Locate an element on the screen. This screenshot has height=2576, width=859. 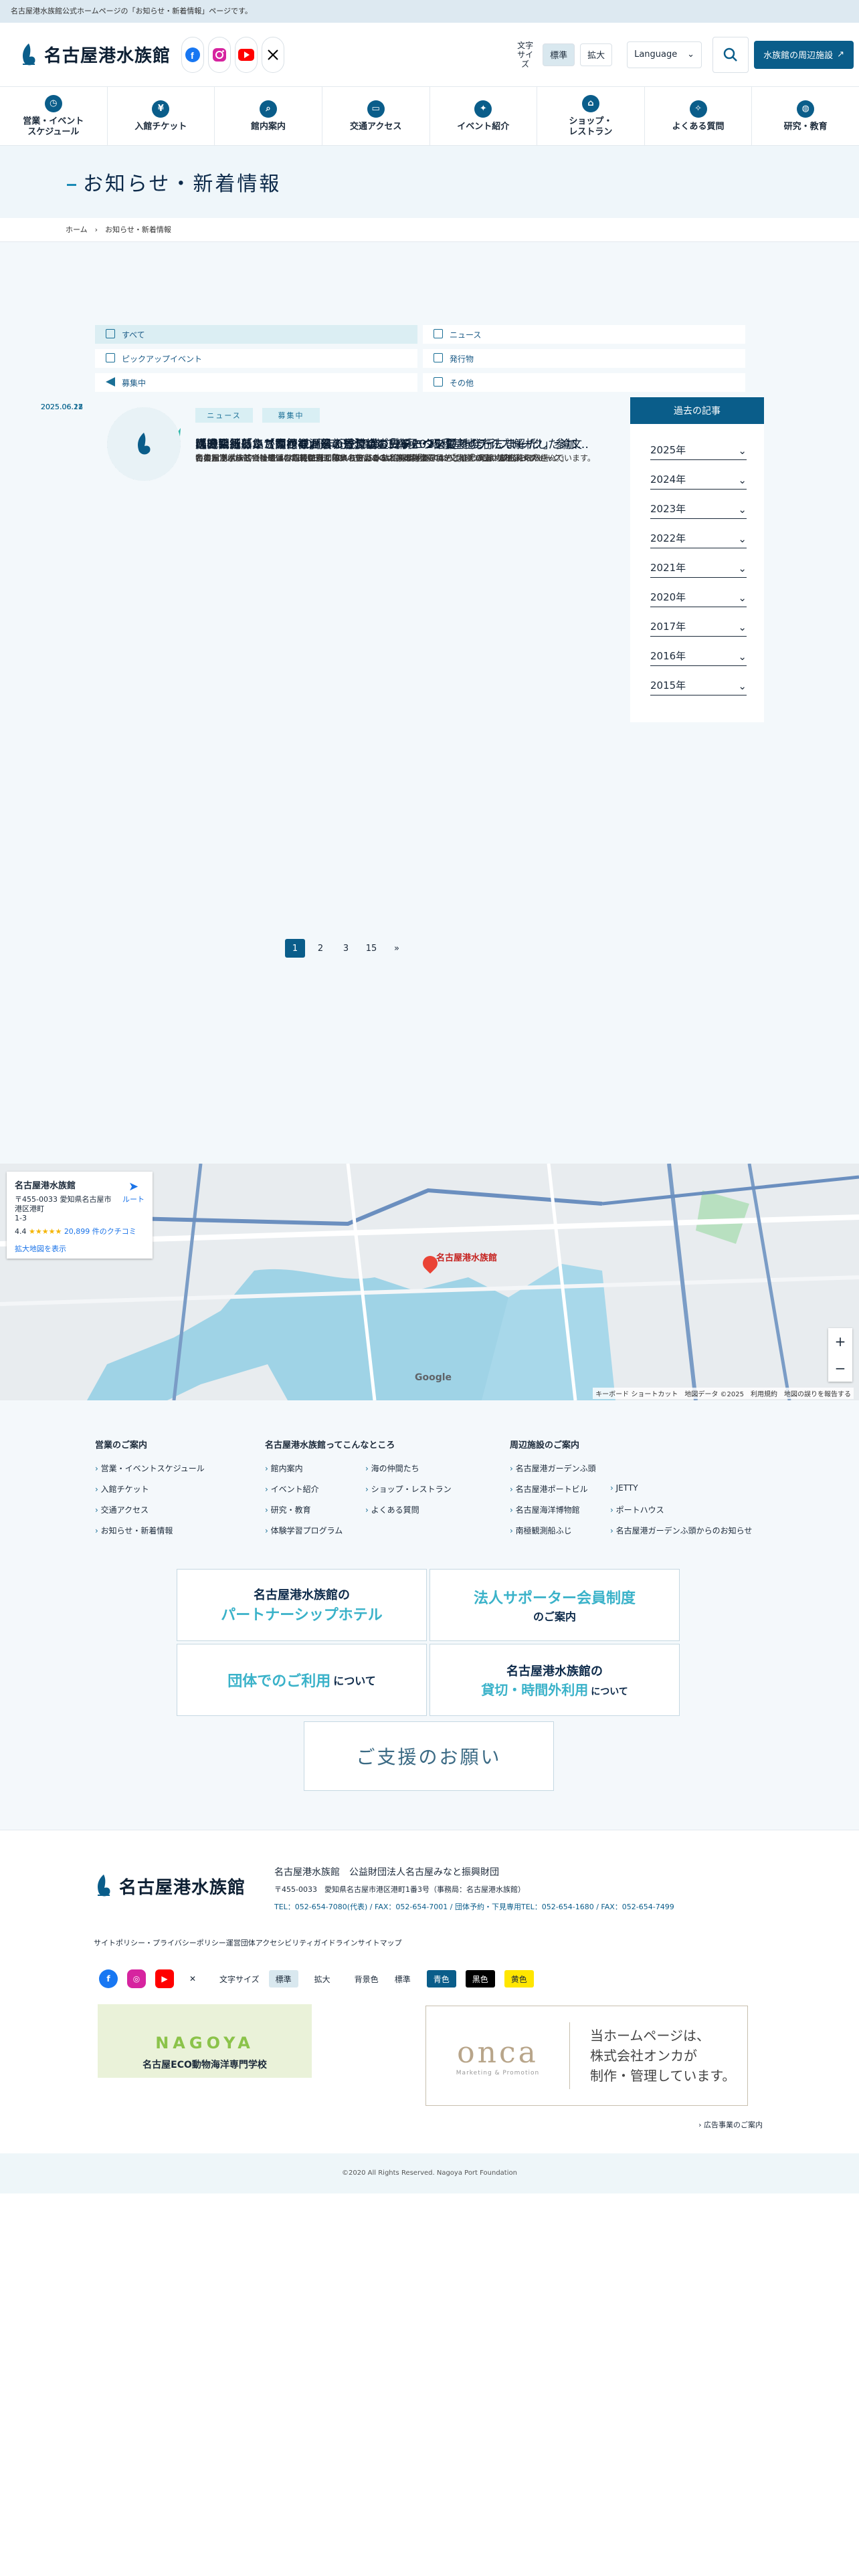
map-pin-label: 名古屋港水族館 is located at coordinates (467, 1258).